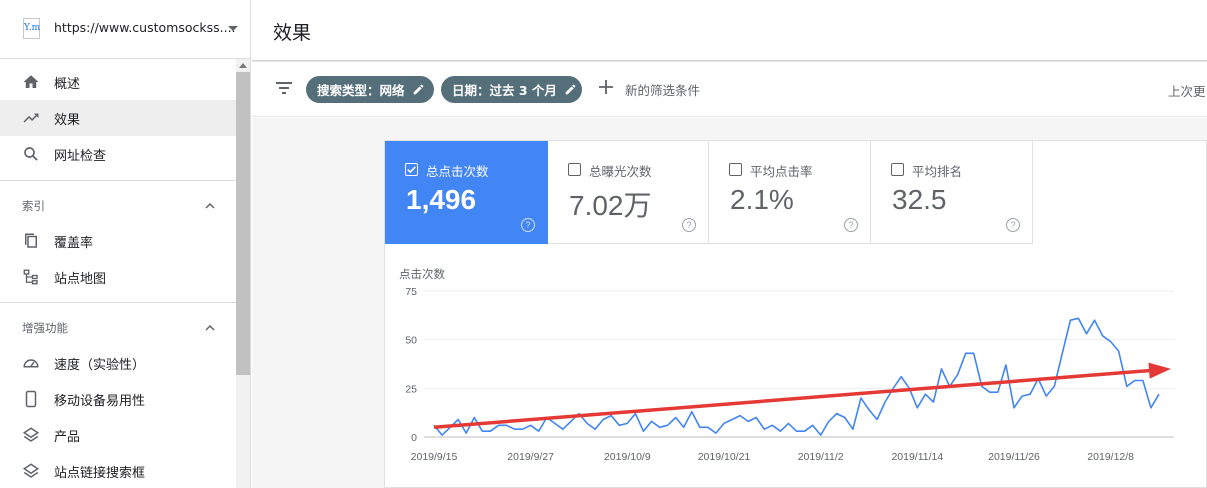 The height and width of the screenshot is (488, 1207). I want to click on nav-item-mobile-usability: 移动设备易用性, so click(118, 399).